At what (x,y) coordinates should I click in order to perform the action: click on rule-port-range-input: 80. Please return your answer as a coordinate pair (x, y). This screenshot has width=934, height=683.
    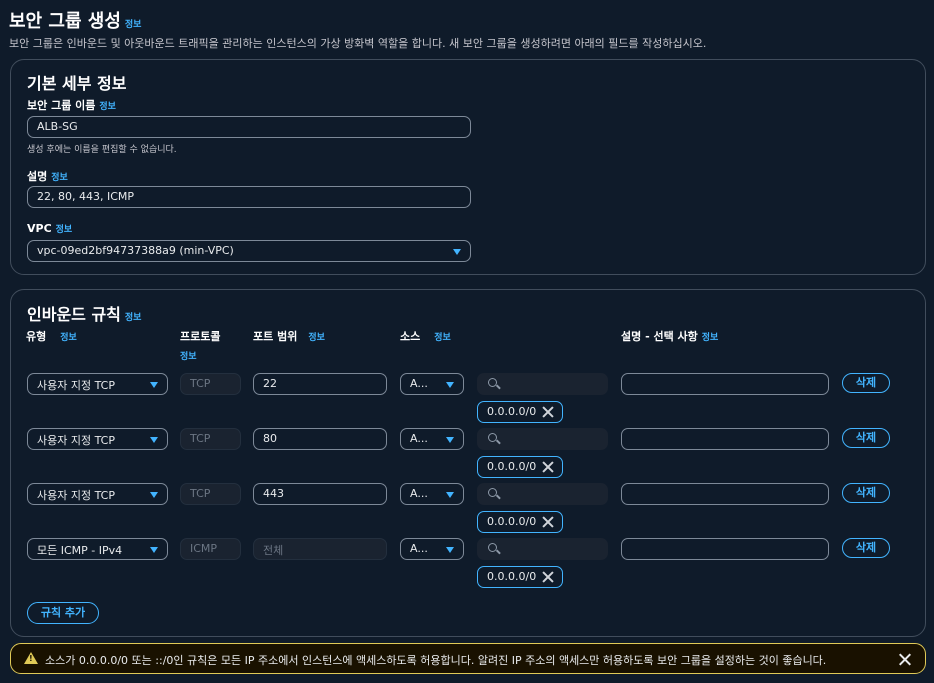
    Looking at the image, I should click on (320, 439).